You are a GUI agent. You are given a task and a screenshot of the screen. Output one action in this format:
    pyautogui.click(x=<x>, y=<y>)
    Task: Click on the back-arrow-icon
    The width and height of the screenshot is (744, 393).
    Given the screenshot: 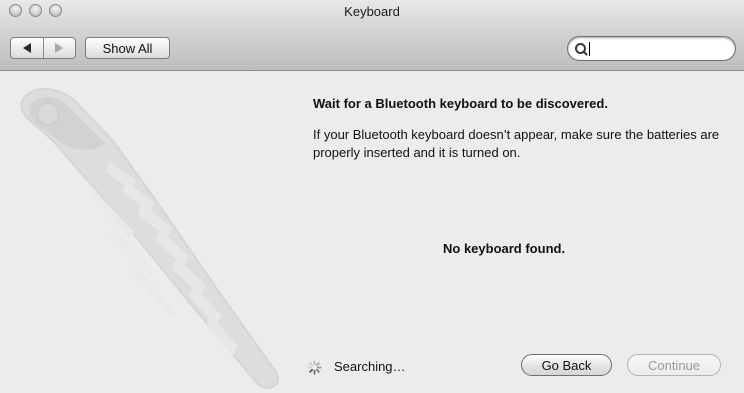 What is the action you would take?
    pyautogui.click(x=26, y=48)
    